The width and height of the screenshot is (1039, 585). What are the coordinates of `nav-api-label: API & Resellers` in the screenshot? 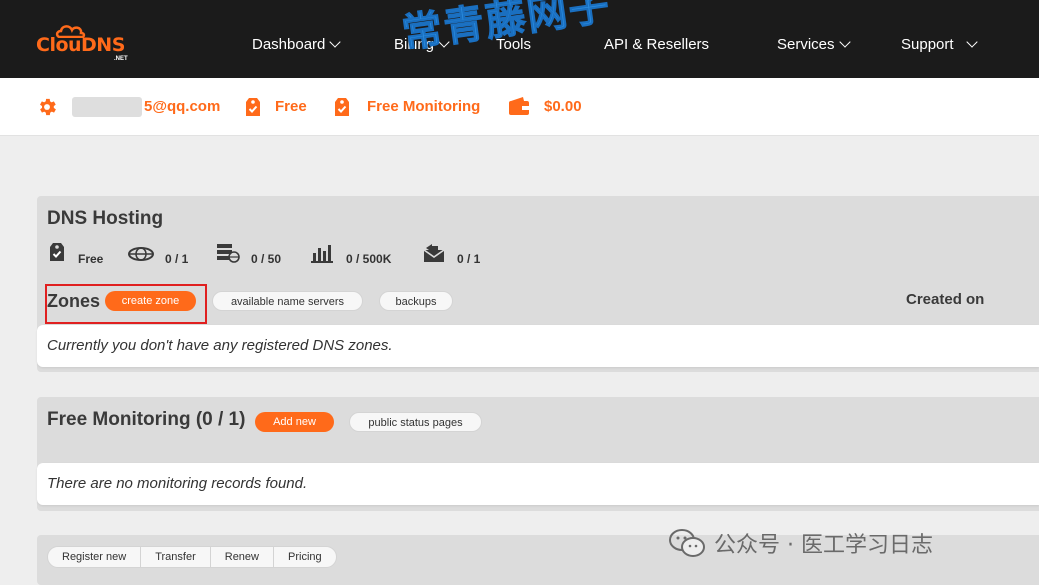 It's located at (657, 44).